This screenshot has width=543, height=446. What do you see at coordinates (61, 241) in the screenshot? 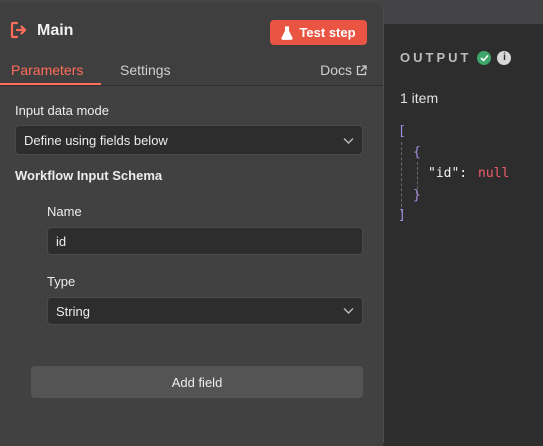
I see `name-value: id` at bounding box center [61, 241].